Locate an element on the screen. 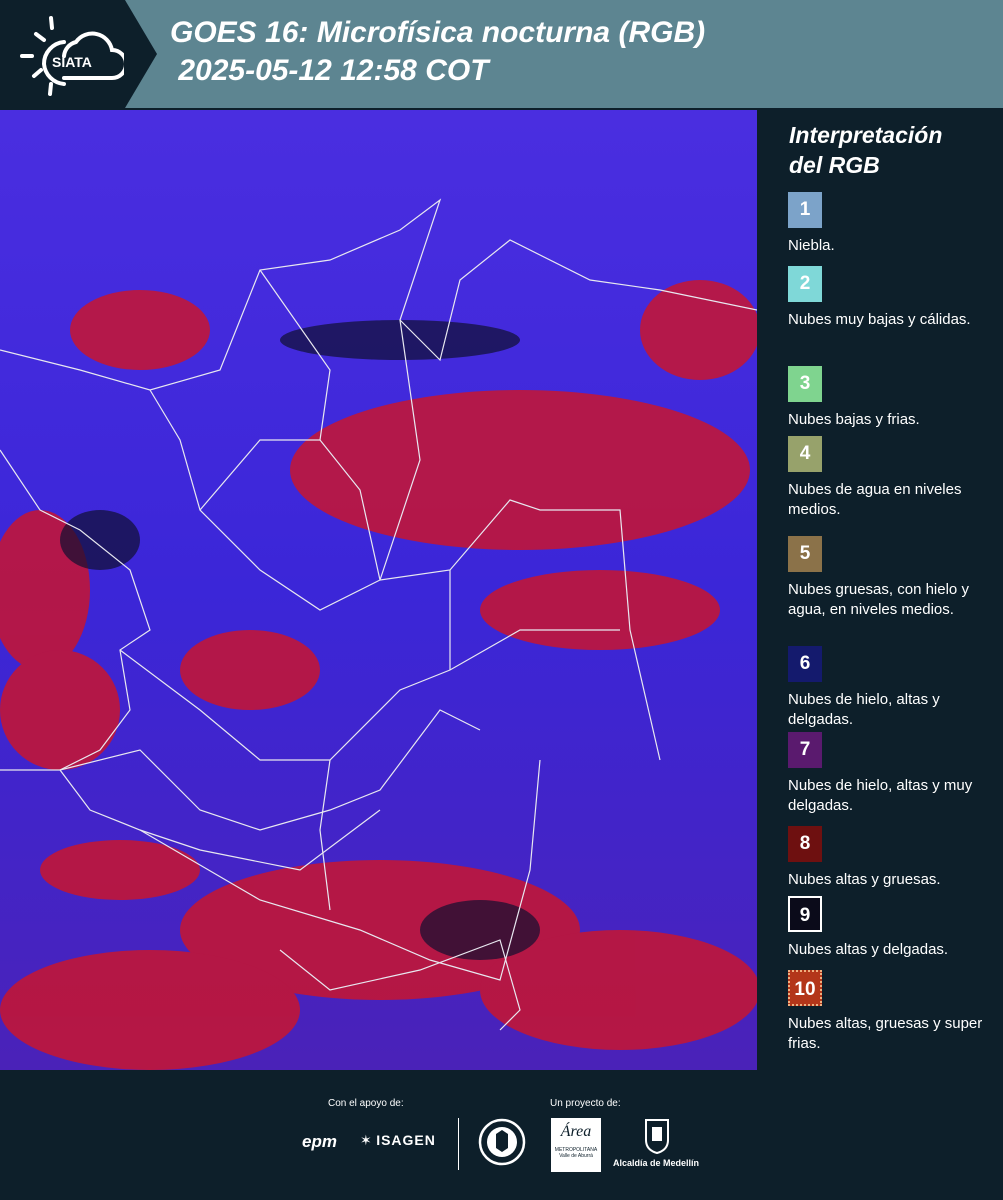  alcaldia-label: Alcaldía de Medellín is located at coordinates (656, 1163).